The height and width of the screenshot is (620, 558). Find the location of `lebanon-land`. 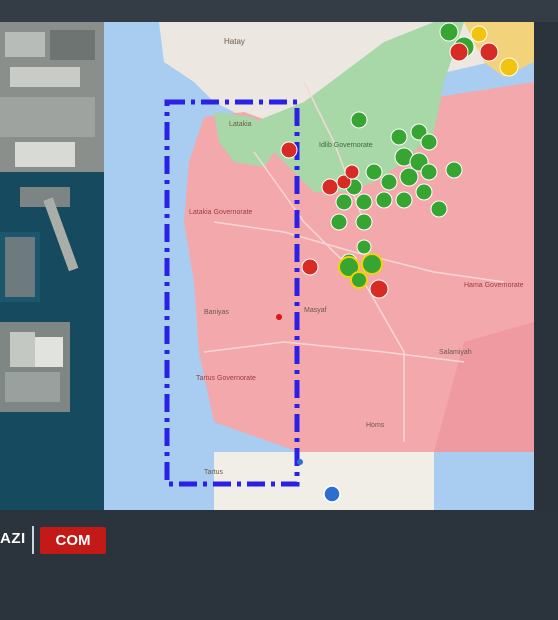

lebanon-land is located at coordinates (324, 481).